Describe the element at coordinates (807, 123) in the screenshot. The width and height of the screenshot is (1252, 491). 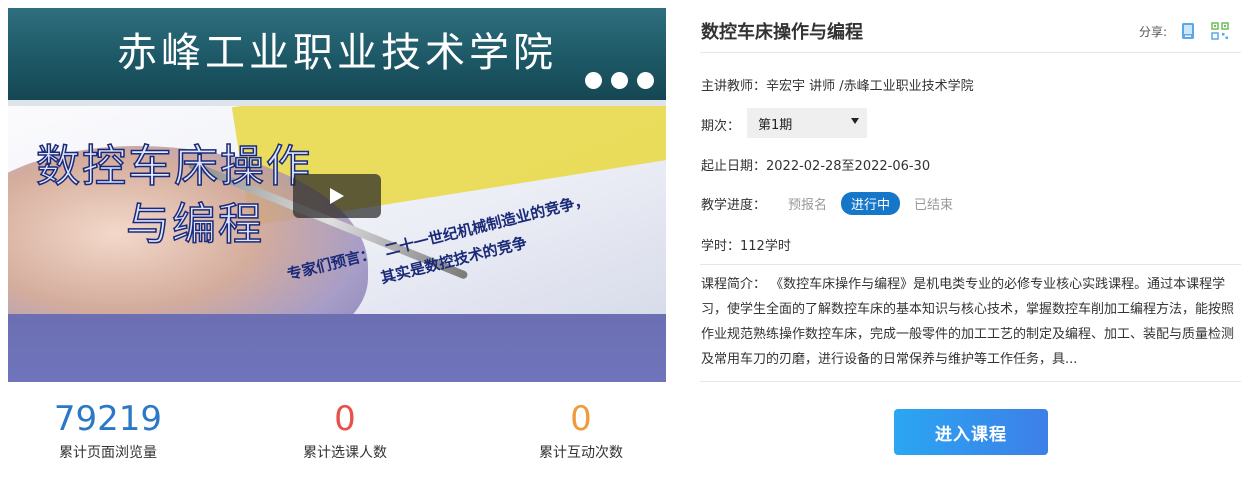
I see `term-select: 第1期` at that location.